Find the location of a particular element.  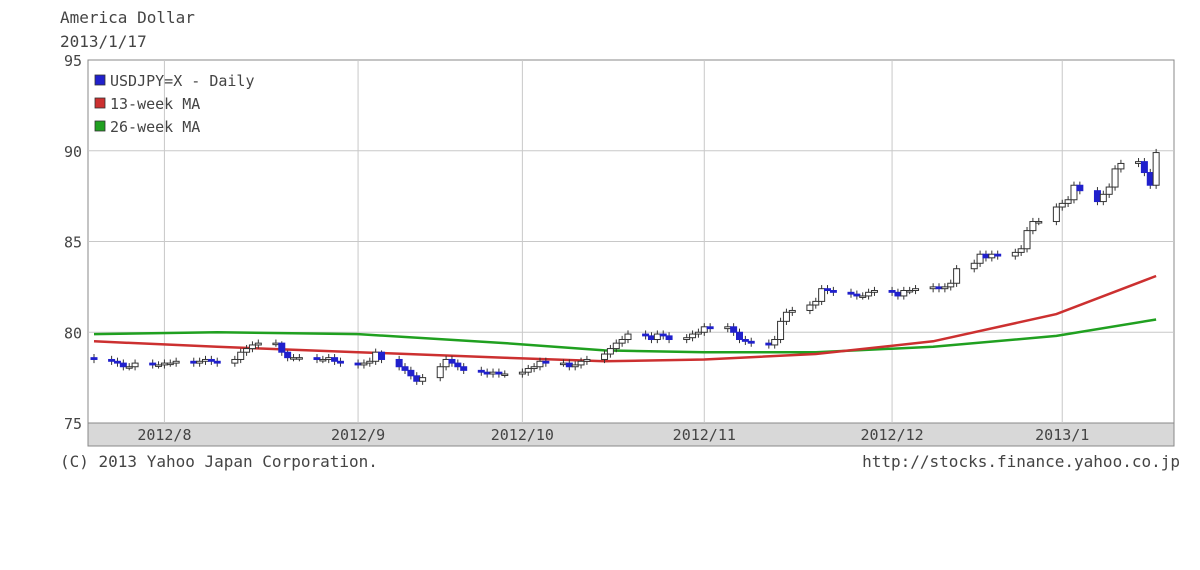

x-tick-label: 2013/1 is located at coordinates (1062, 435).